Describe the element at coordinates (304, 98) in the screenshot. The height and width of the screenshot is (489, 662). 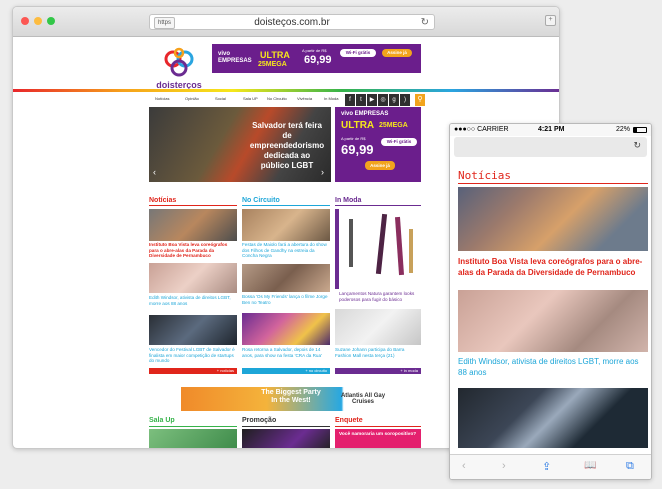
I see `nav-vivencia: Vivência` at that location.